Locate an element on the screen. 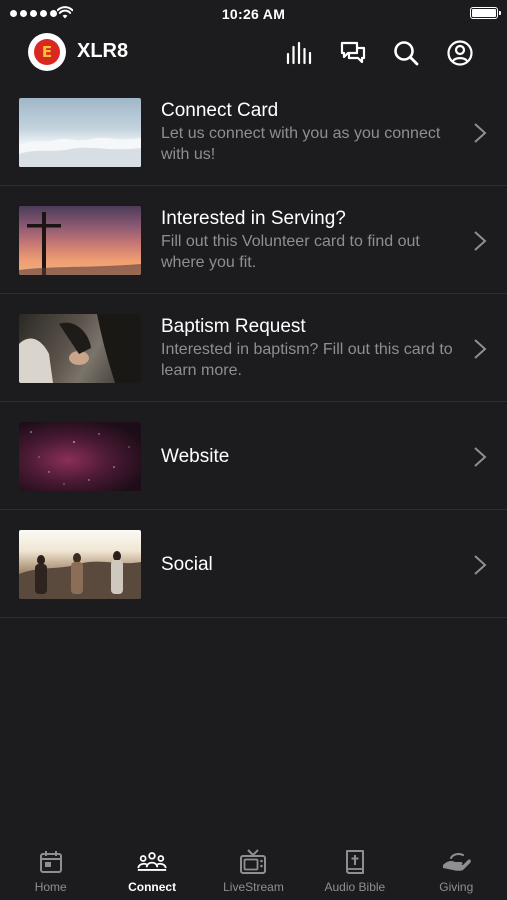  cross-sunset-thumbnail is located at coordinates (80, 240).